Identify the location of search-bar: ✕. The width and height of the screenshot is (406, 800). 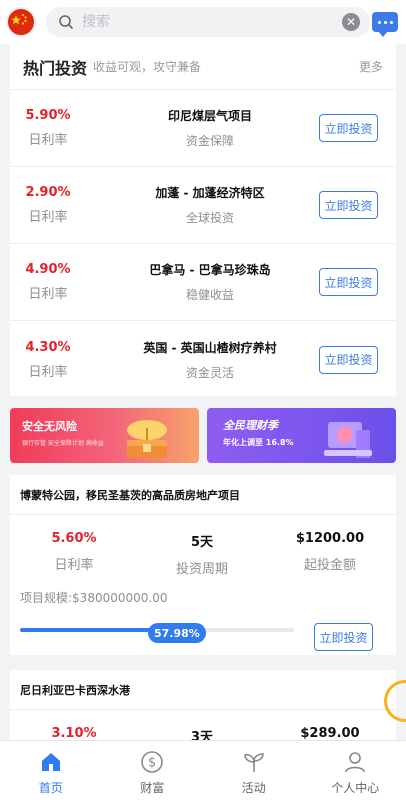
(208, 22).